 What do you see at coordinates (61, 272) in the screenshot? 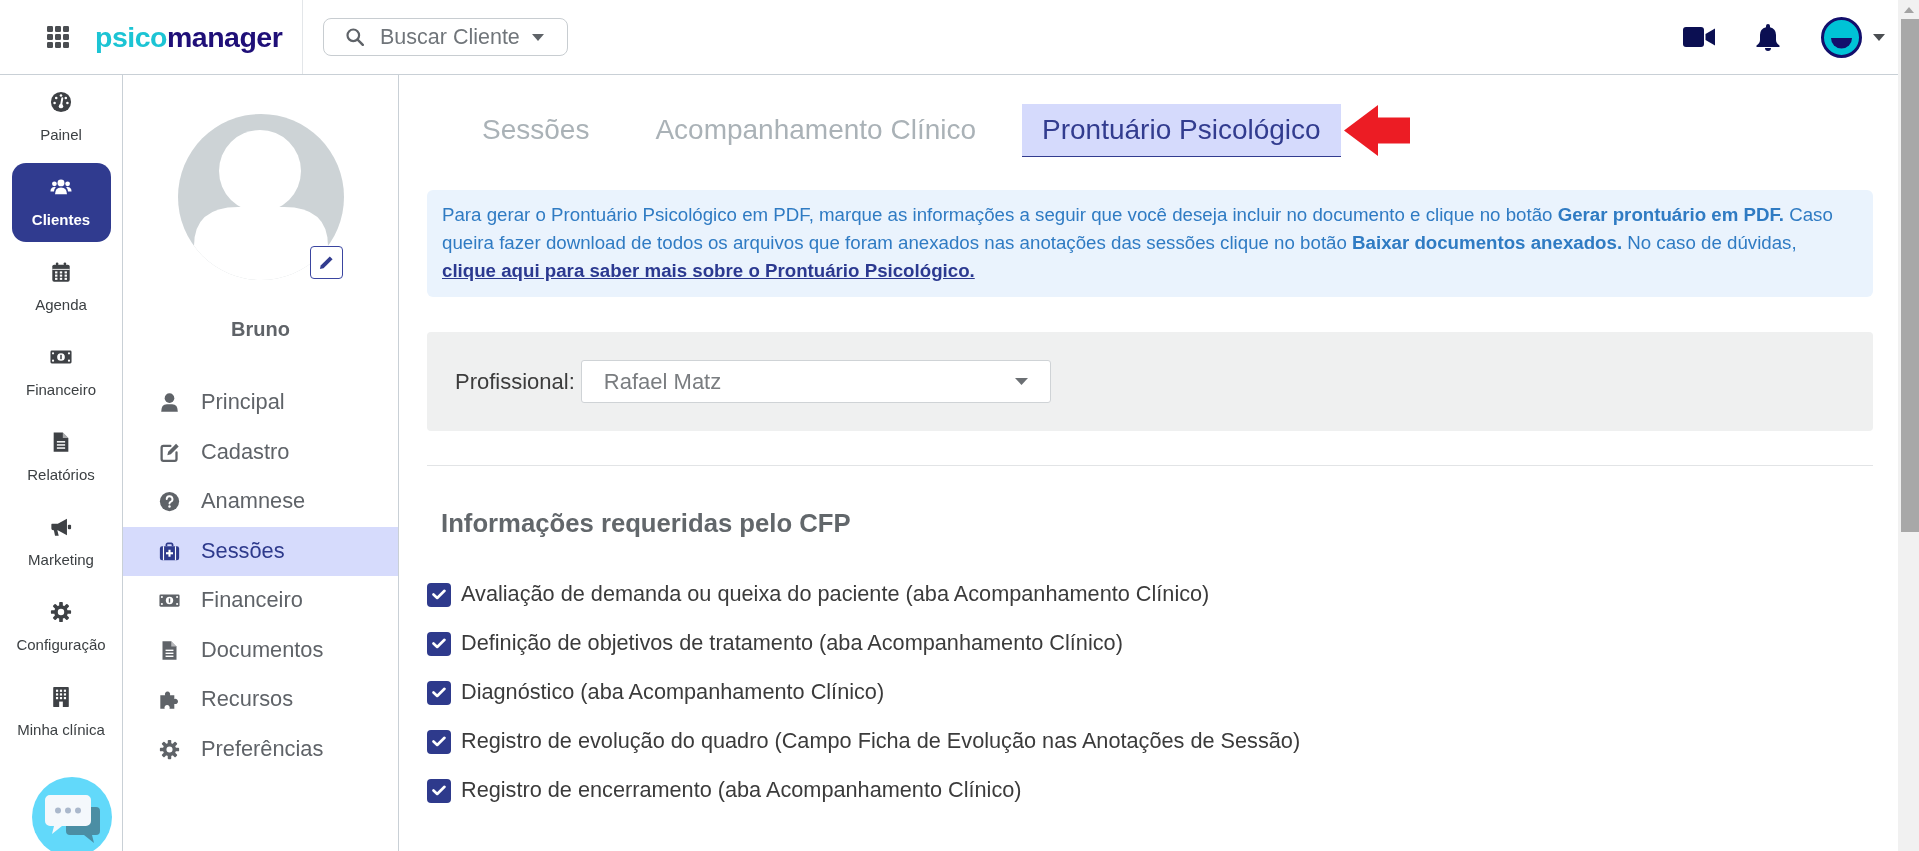
I see `calendar-icon` at bounding box center [61, 272].